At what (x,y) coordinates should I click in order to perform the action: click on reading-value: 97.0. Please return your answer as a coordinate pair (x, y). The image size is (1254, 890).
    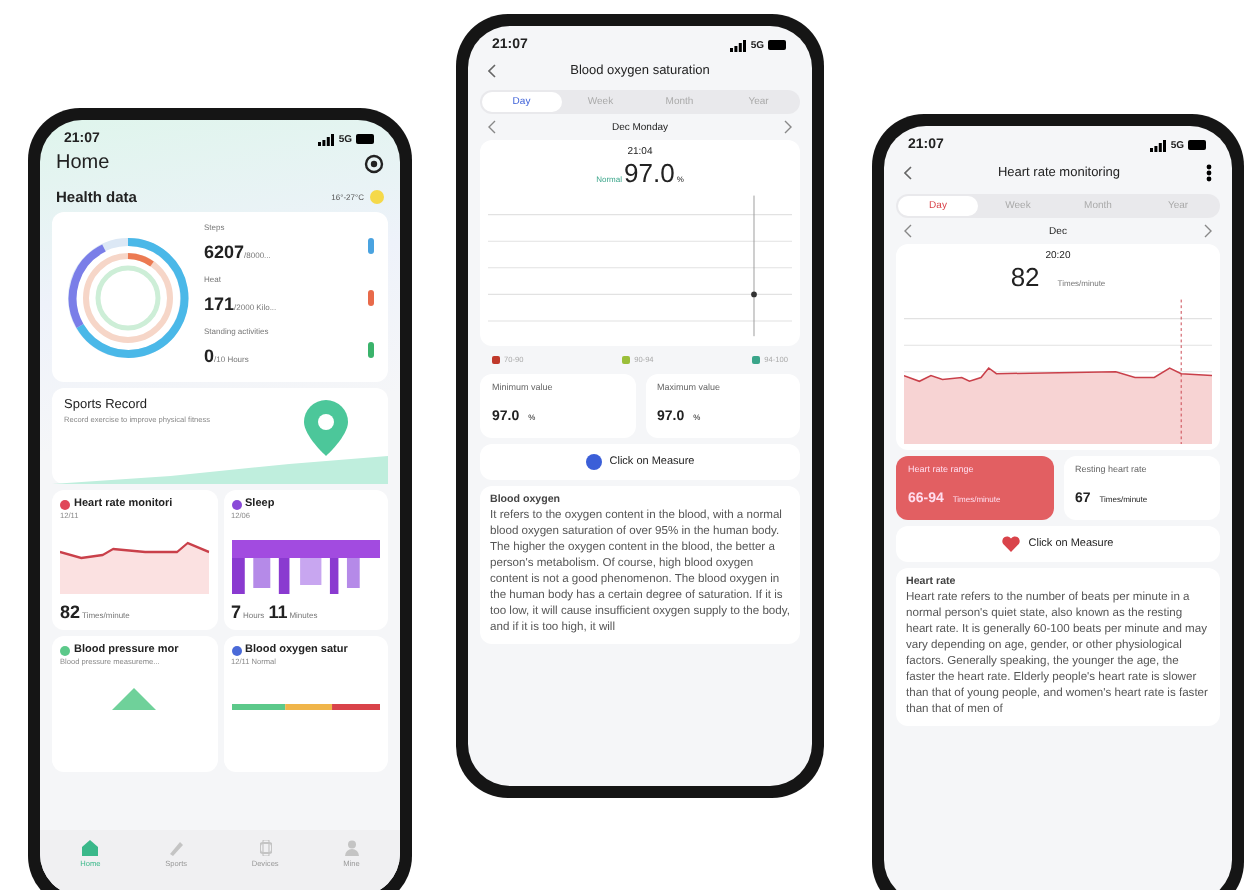
    Looking at the image, I should click on (649, 173).